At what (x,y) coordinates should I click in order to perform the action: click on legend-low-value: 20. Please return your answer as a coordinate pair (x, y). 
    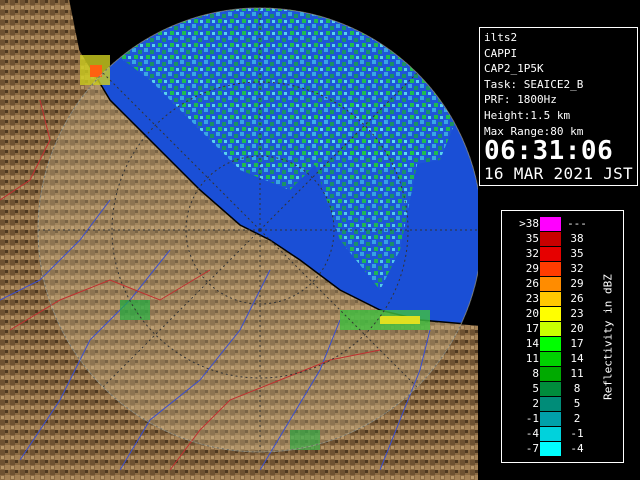
    Looking at the image, I should click on (532, 313).